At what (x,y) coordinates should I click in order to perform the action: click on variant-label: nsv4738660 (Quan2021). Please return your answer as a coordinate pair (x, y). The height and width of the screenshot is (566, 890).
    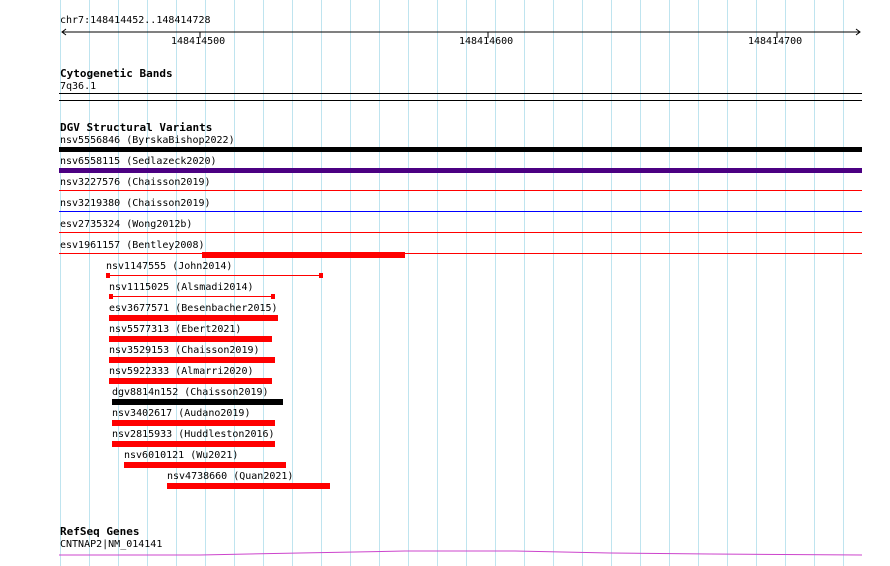
    Looking at the image, I should click on (230, 476).